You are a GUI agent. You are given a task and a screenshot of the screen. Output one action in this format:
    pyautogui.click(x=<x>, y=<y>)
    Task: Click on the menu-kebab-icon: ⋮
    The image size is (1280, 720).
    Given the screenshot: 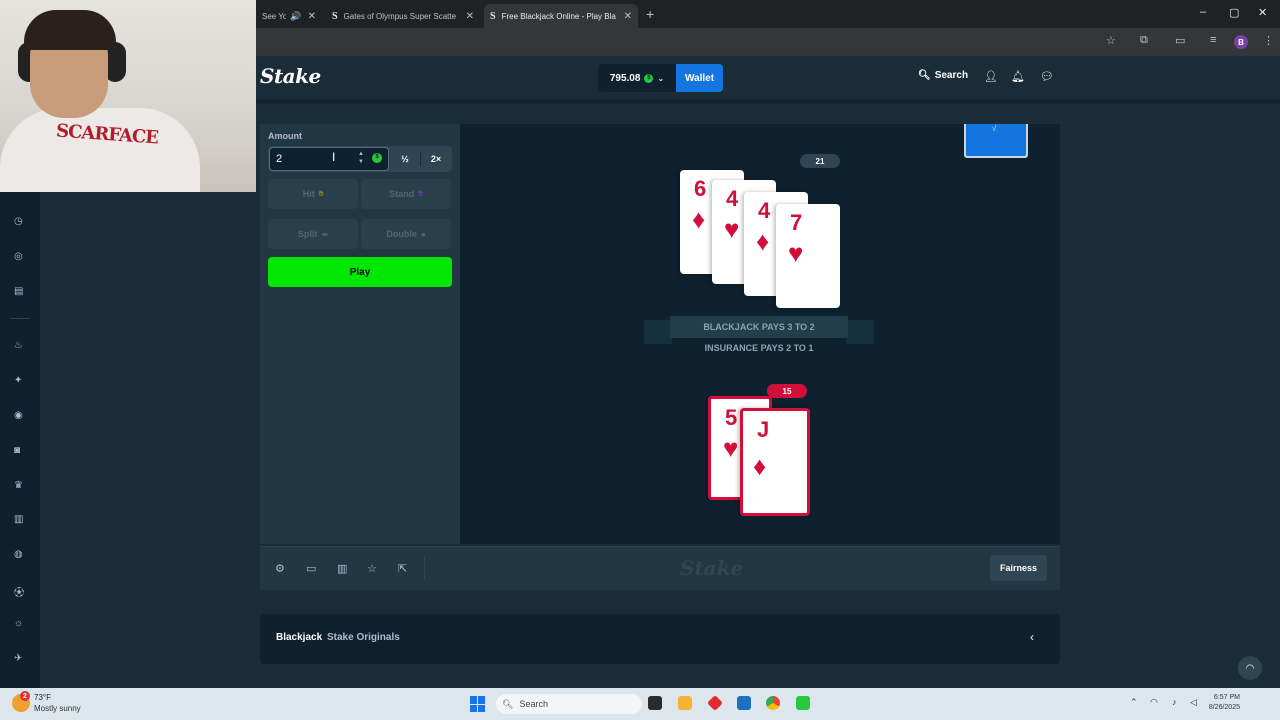 What is the action you would take?
    pyautogui.click(x=1268, y=40)
    